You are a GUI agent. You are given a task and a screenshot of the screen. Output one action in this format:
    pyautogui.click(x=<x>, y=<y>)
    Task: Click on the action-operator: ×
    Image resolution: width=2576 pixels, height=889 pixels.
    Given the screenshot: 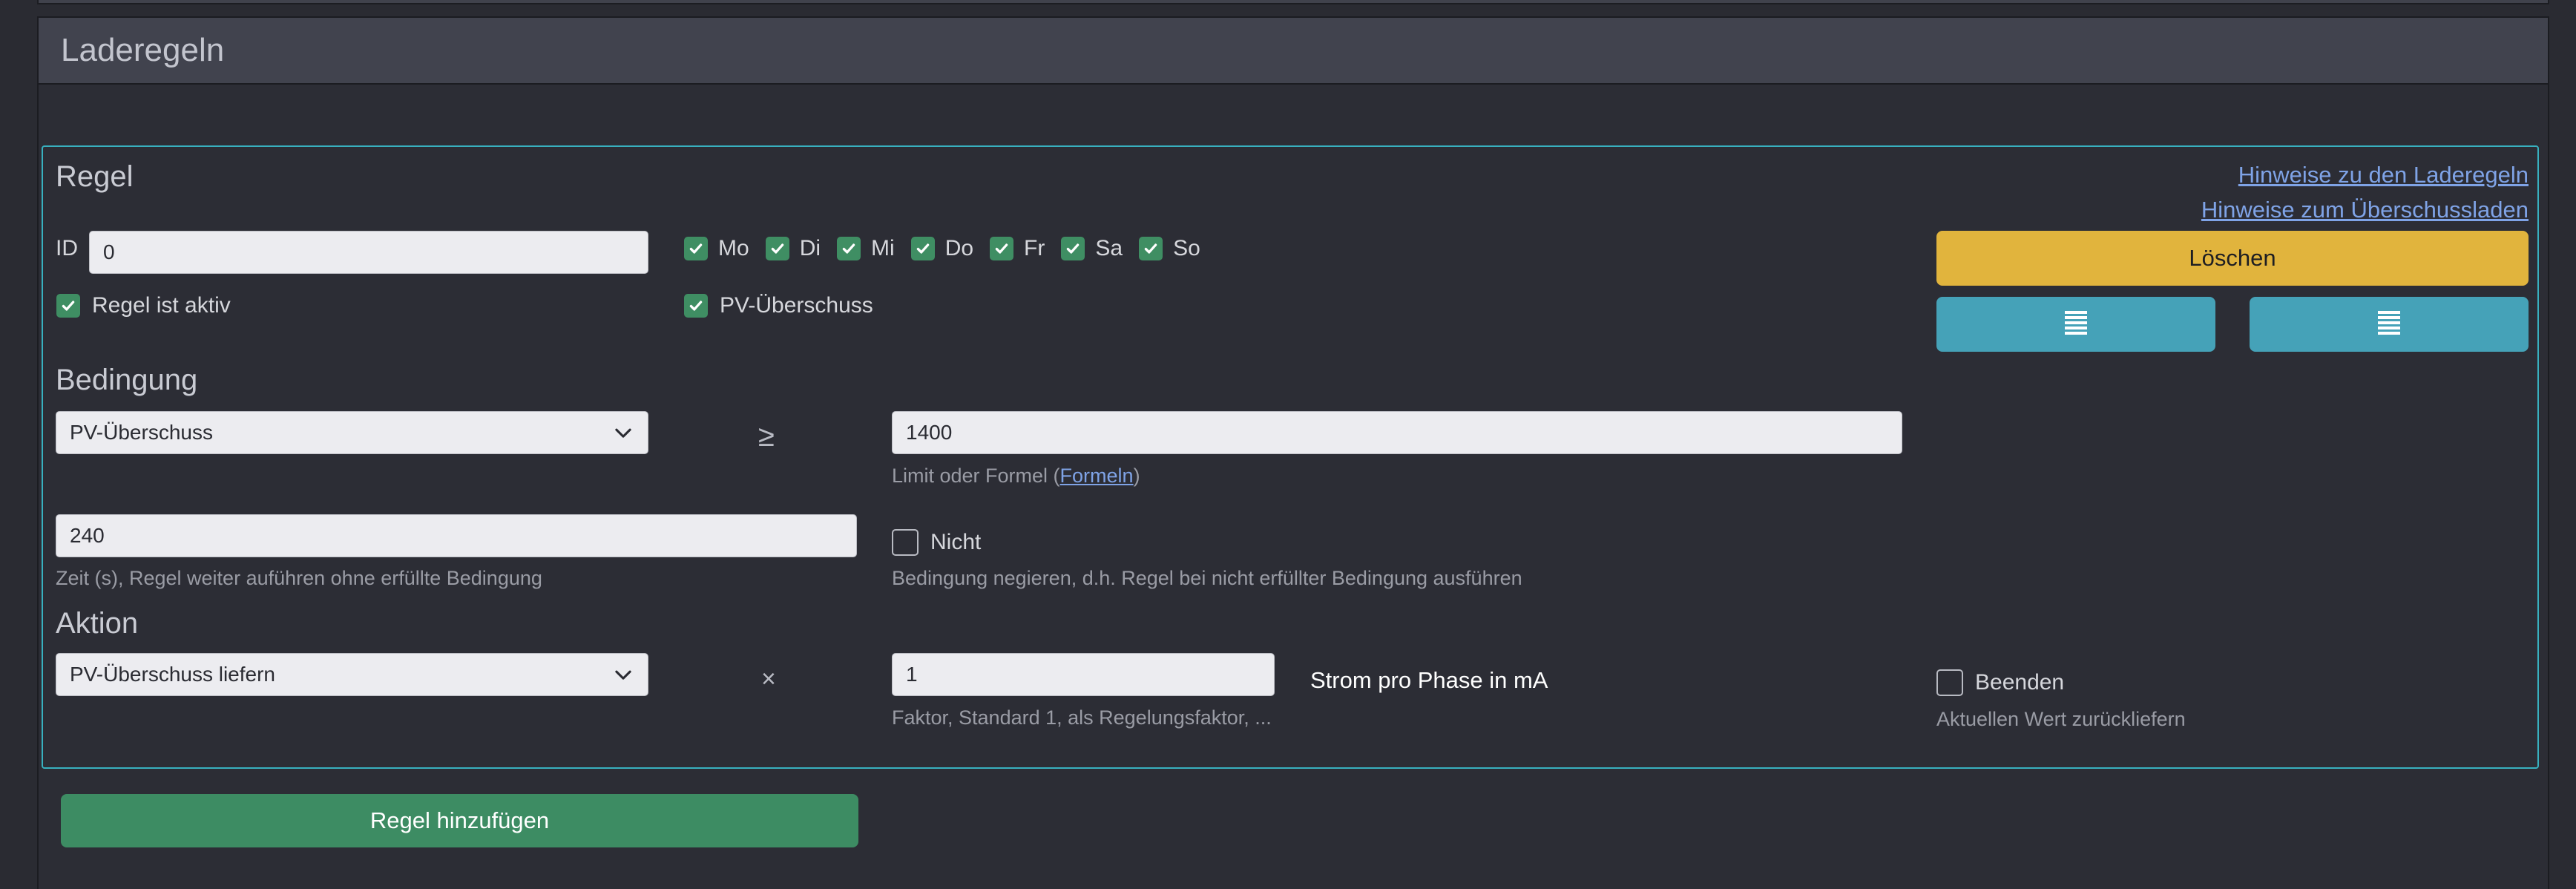 What is the action you would take?
    pyautogui.click(x=768, y=679)
    